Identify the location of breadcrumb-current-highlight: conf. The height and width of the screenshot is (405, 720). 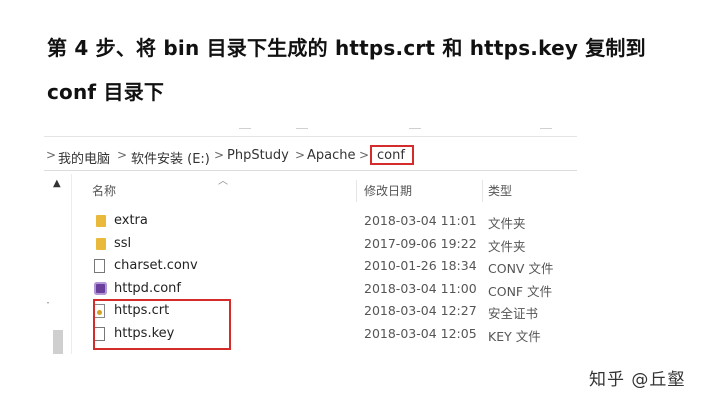
(392, 155).